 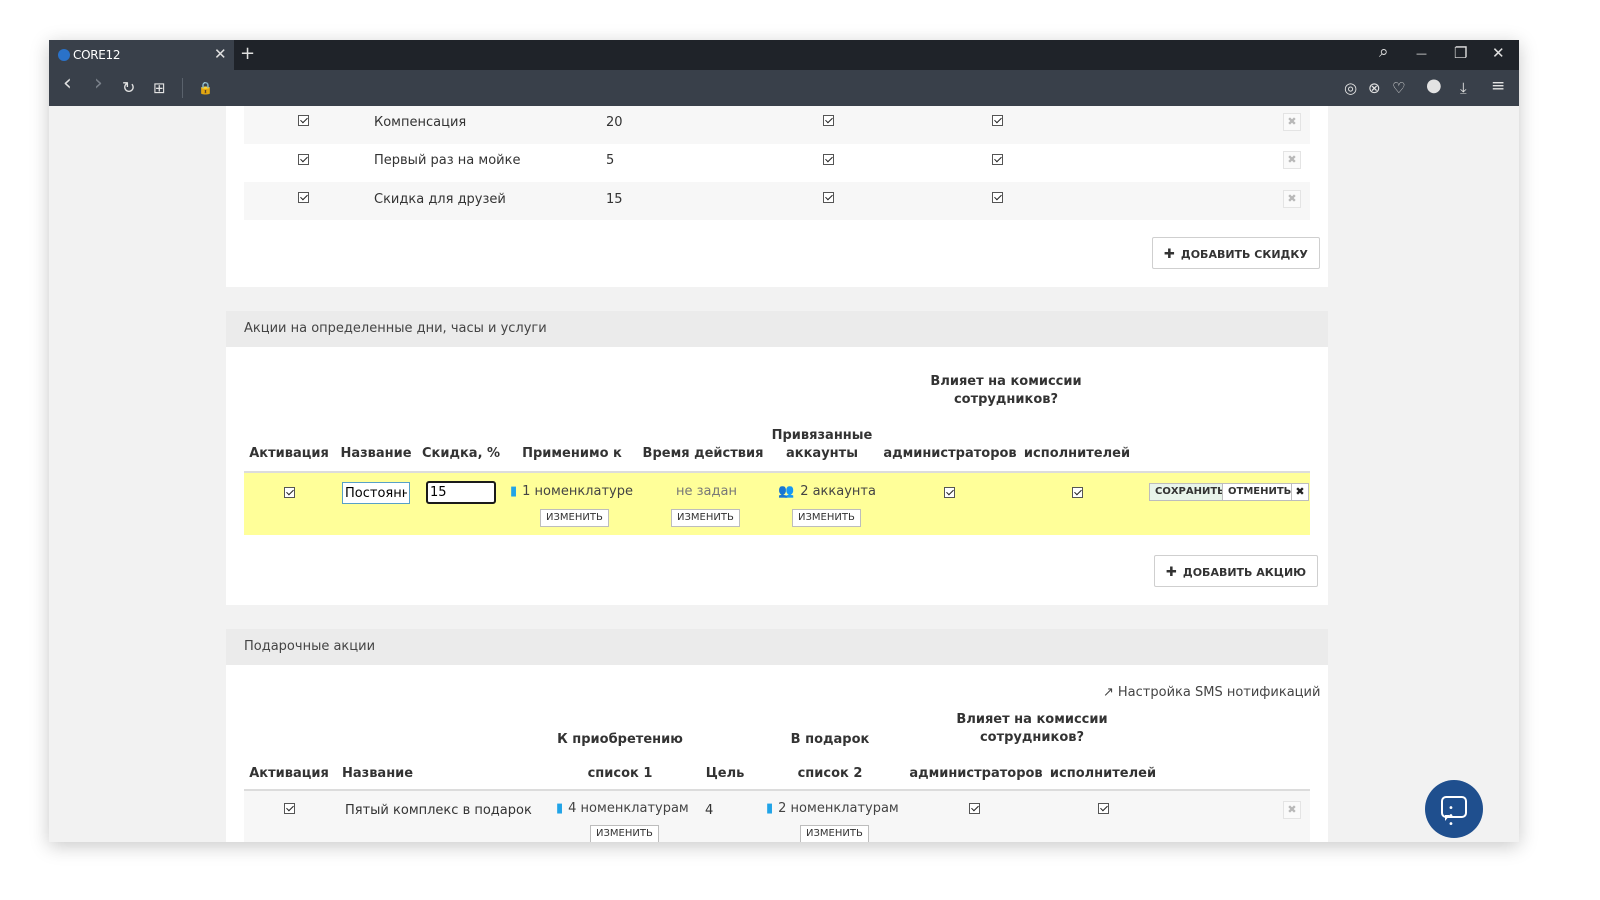 What do you see at coordinates (1292, 810) in the screenshot?
I see `delete-gift-button: ✖` at bounding box center [1292, 810].